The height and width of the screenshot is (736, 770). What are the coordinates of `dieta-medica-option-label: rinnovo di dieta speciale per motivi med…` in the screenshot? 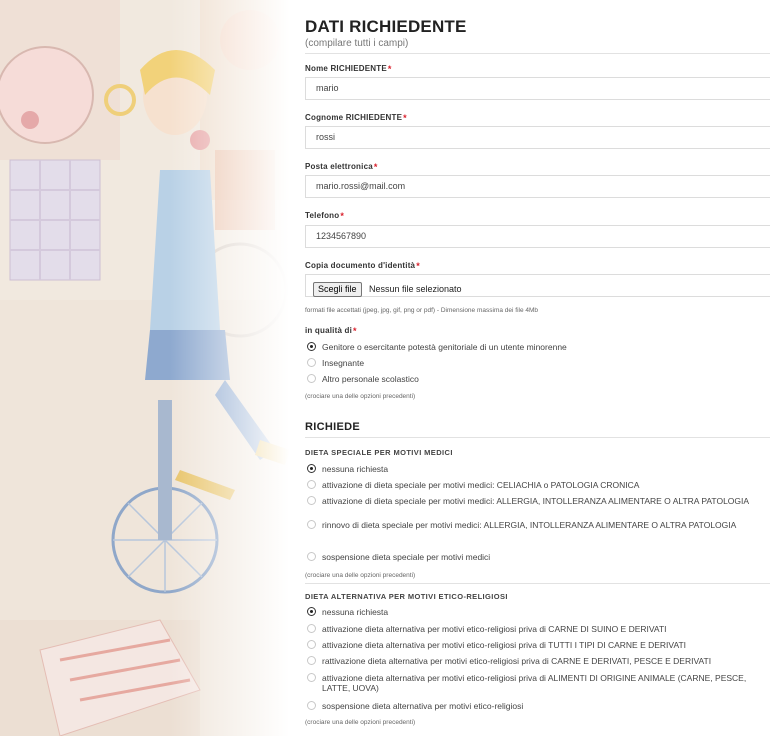 It's located at (529, 525).